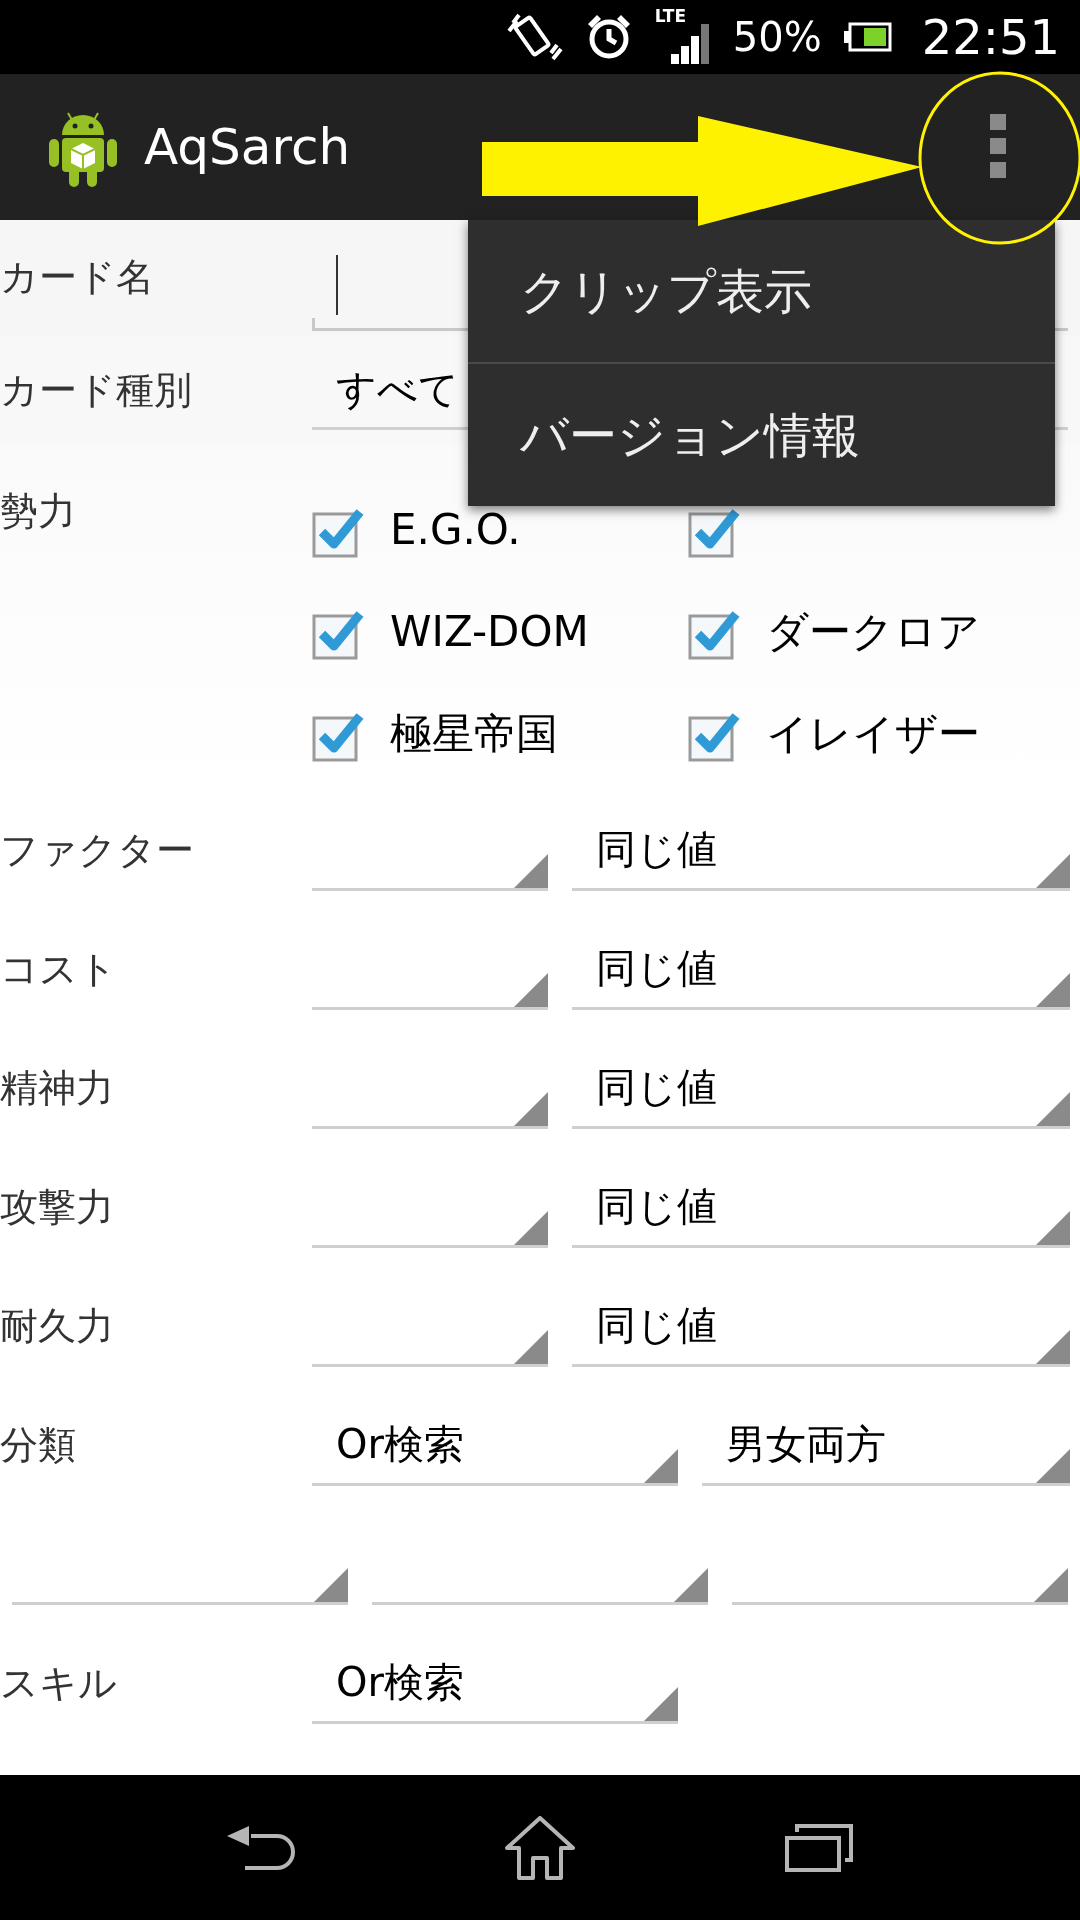  What do you see at coordinates (260, 1847) in the screenshot?
I see `back-icon` at bounding box center [260, 1847].